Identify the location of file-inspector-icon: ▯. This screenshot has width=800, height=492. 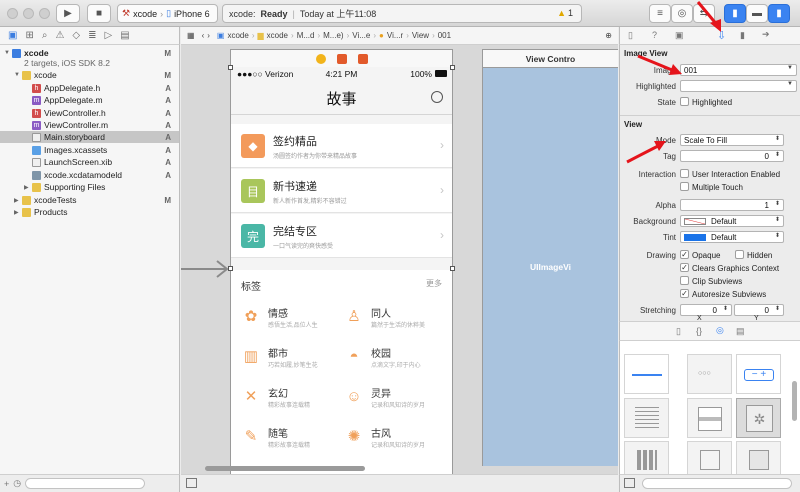
(630, 35).